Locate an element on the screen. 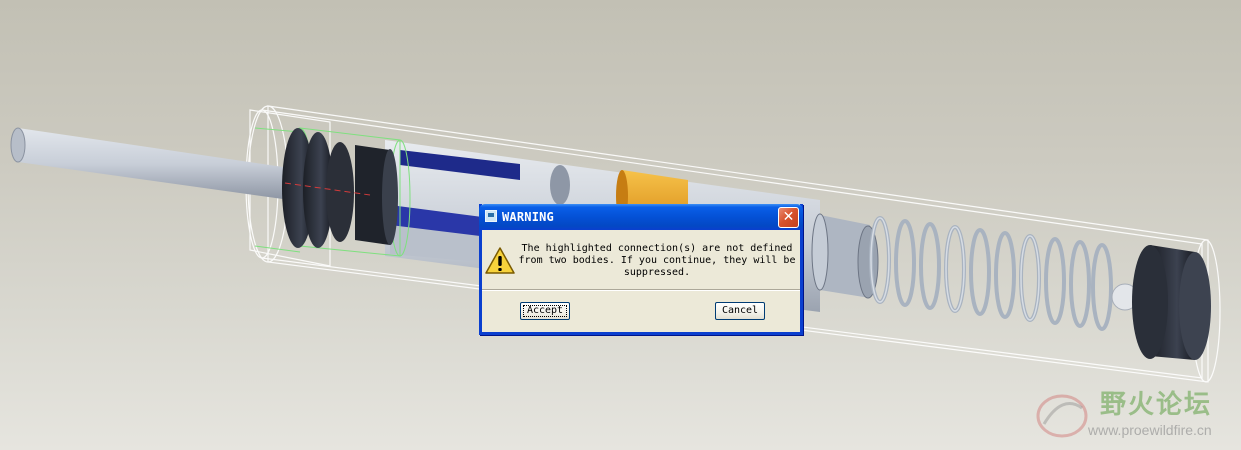 This screenshot has height=450, width=1241. site-watermark: 野火论坛 www.proewildfire.cn is located at coordinates (1133, 414).